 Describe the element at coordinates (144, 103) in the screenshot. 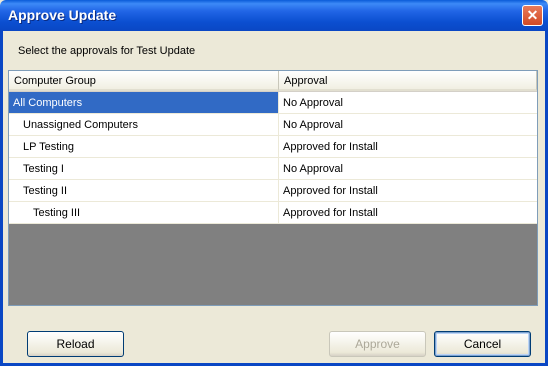

I see `computer-group-cell: All Computers` at that location.